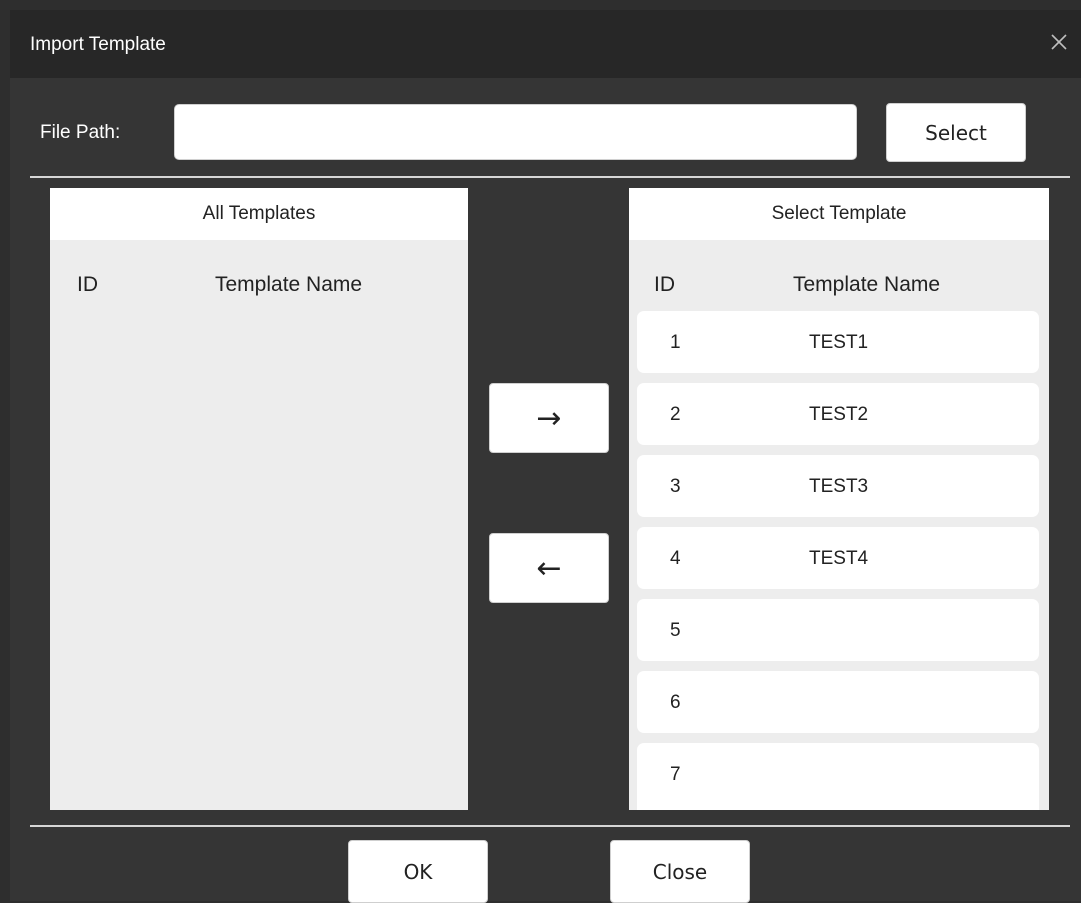 The image size is (1081, 903). I want to click on row-id: 7, so click(675, 774).